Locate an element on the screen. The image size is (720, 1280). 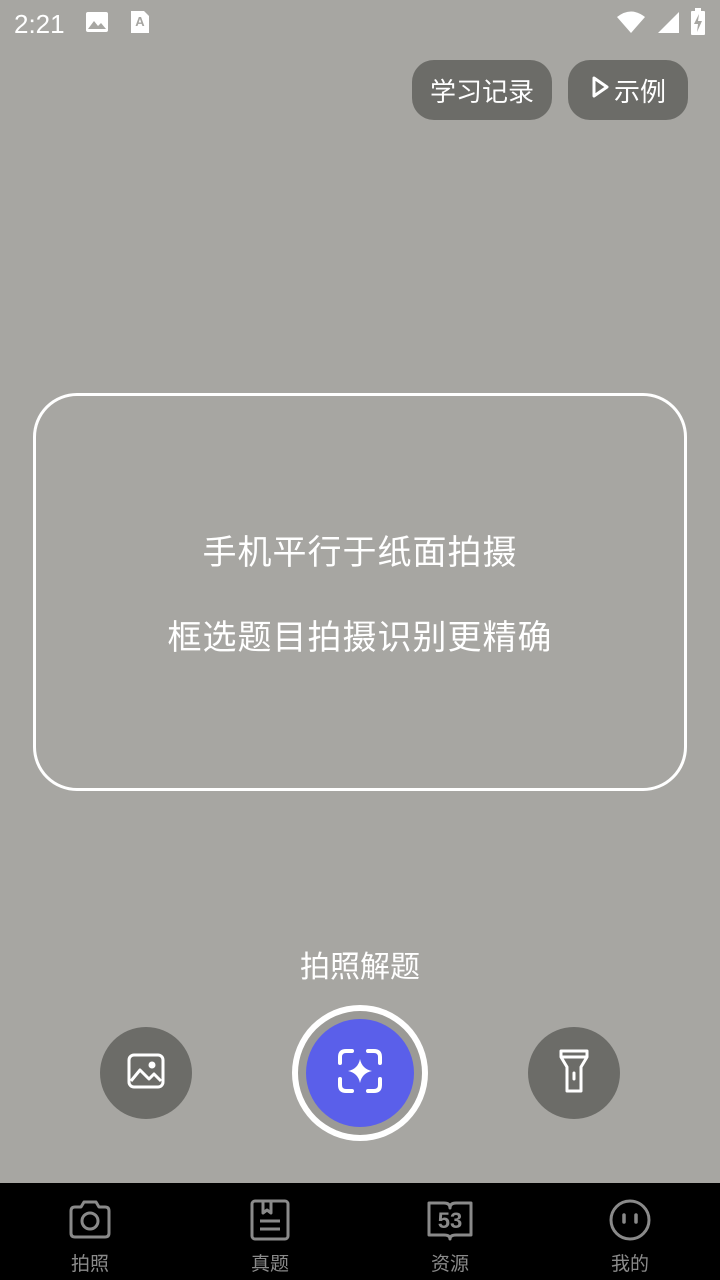
status-bar: 2:21 A is located at coordinates (360, 24).